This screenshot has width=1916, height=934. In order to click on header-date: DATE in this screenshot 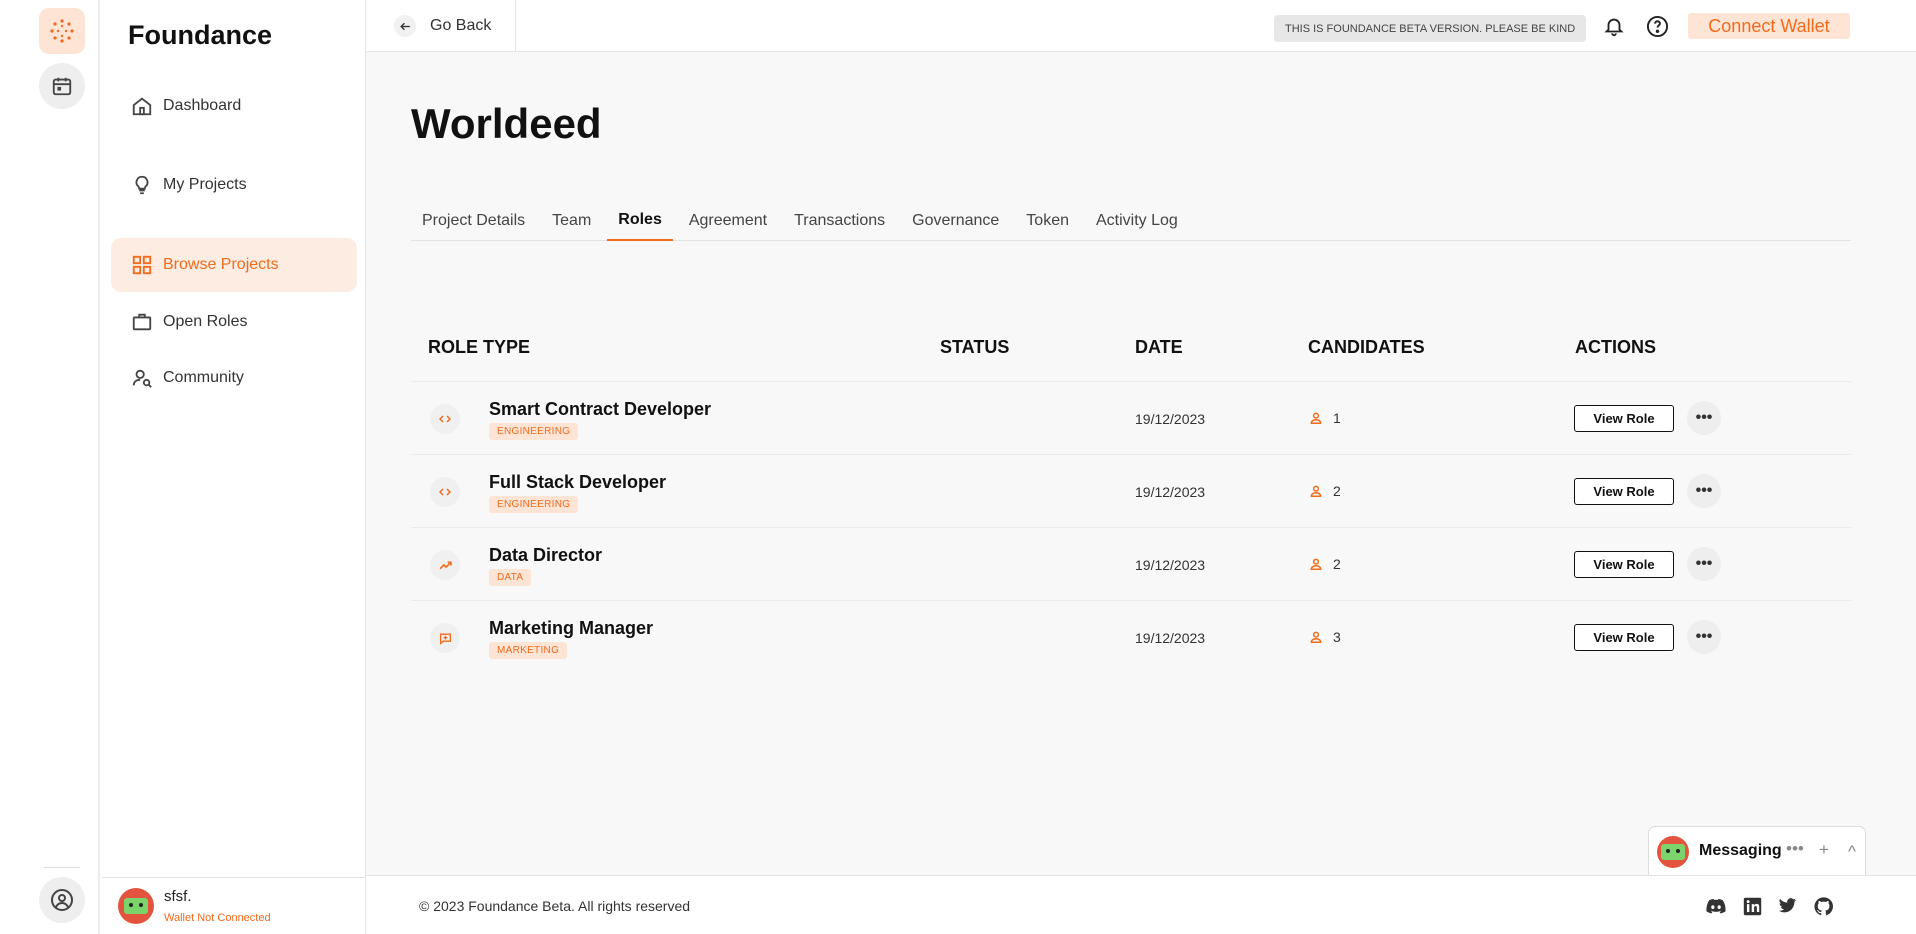, I will do `click(1159, 347)`.